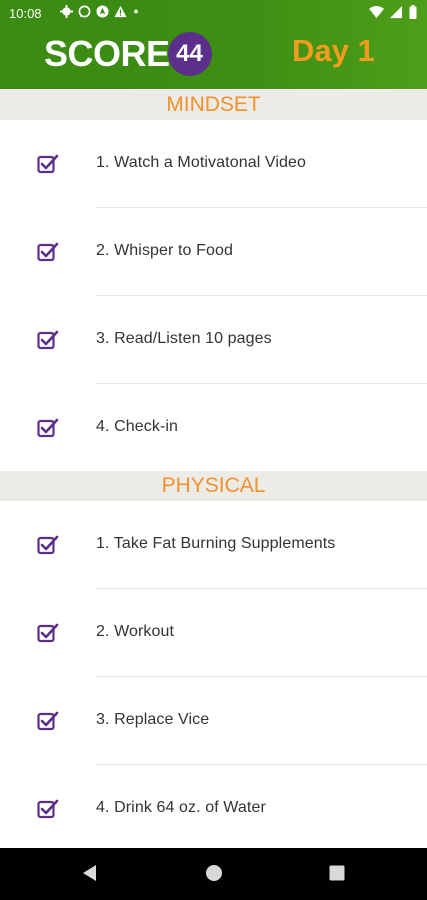 The width and height of the screenshot is (427, 900). I want to click on section-header-mindset: MINDSET, so click(213, 105).